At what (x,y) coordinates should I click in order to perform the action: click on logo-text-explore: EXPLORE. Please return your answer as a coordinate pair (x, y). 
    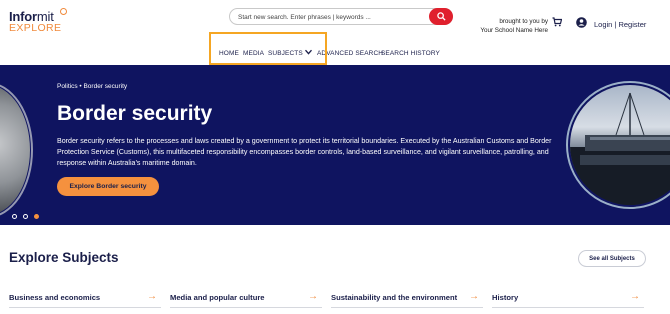
    Looking at the image, I should click on (35, 28).